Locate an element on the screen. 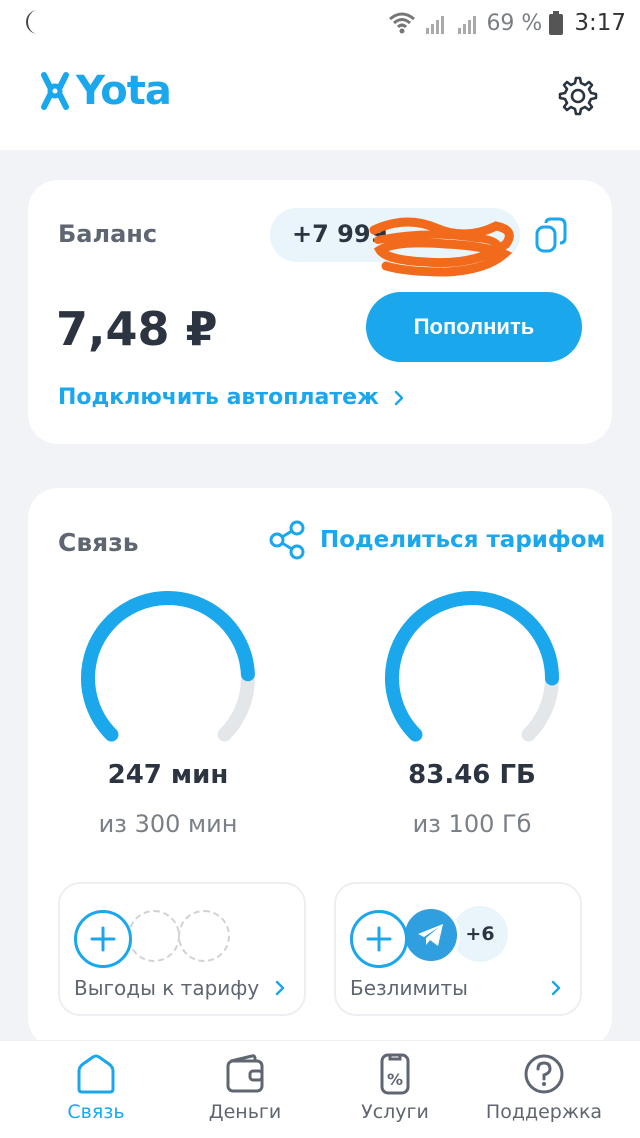 This screenshot has height=1138, width=640. bottom-navigation: Связь Деньги % Услуги Поддержка is located at coordinates (320, 1089).